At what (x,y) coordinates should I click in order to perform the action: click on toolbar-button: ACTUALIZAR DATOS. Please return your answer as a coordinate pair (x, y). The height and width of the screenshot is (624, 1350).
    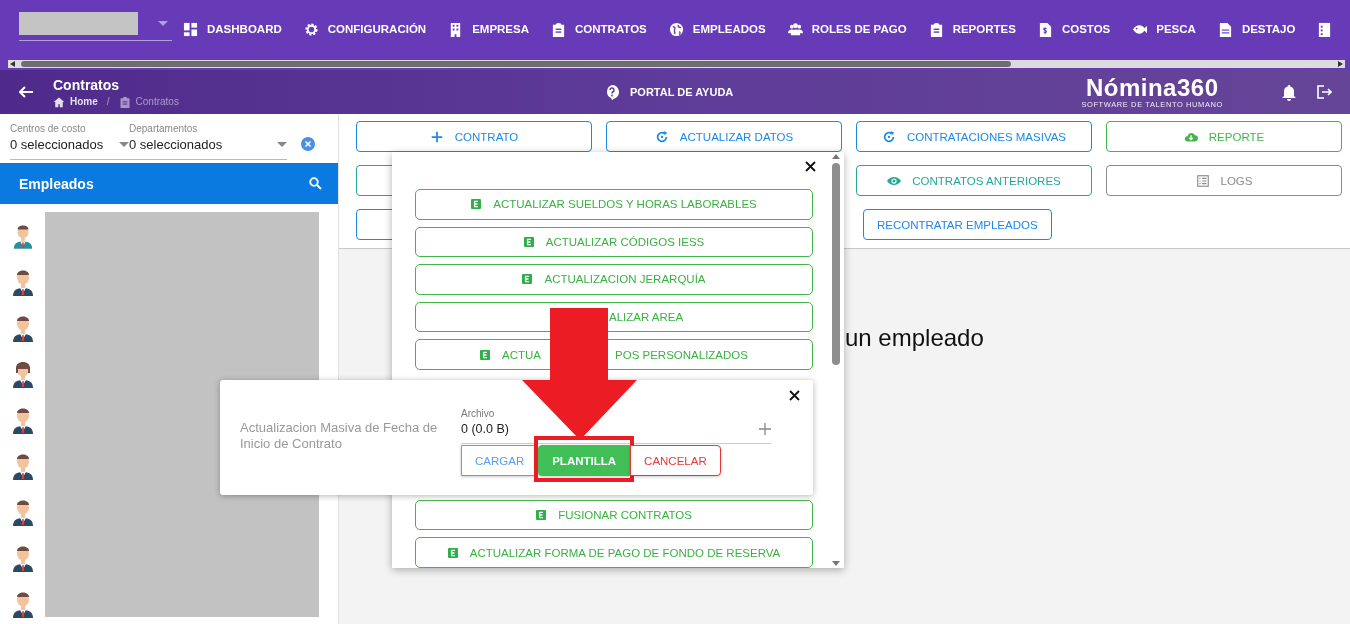
    Looking at the image, I should click on (724, 136).